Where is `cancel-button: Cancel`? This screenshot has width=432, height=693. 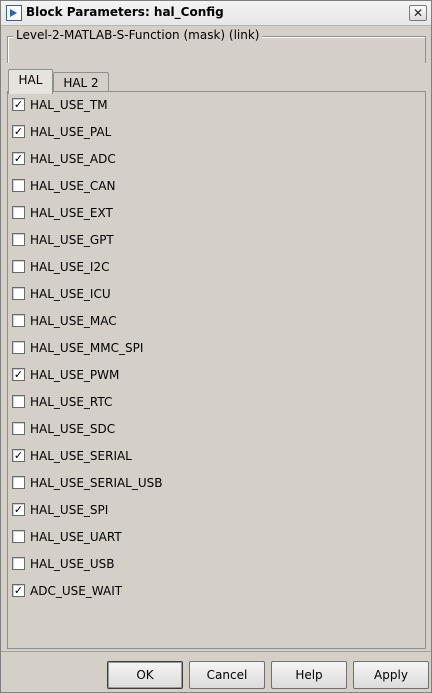 cancel-button: Cancel is located at coordinates (227, 675).